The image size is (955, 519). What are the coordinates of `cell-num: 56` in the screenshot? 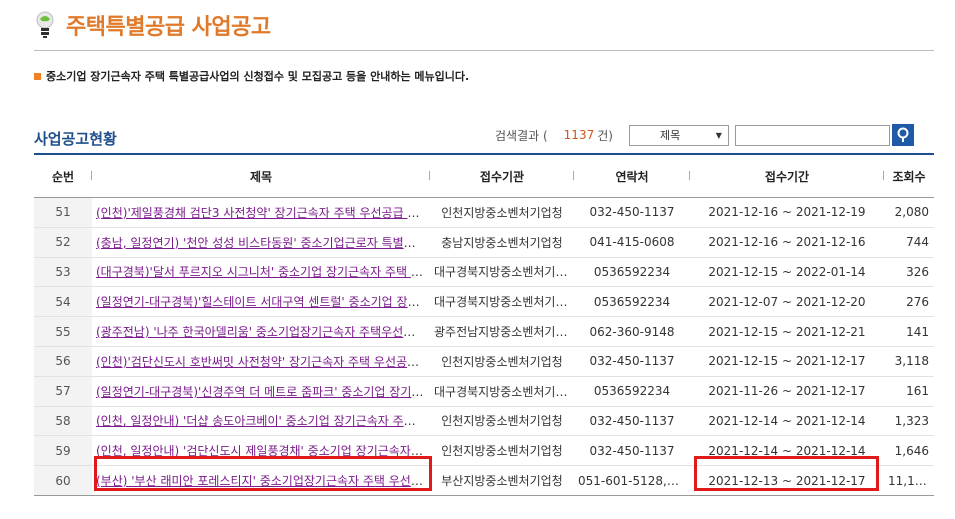 It's located at (63, 361).